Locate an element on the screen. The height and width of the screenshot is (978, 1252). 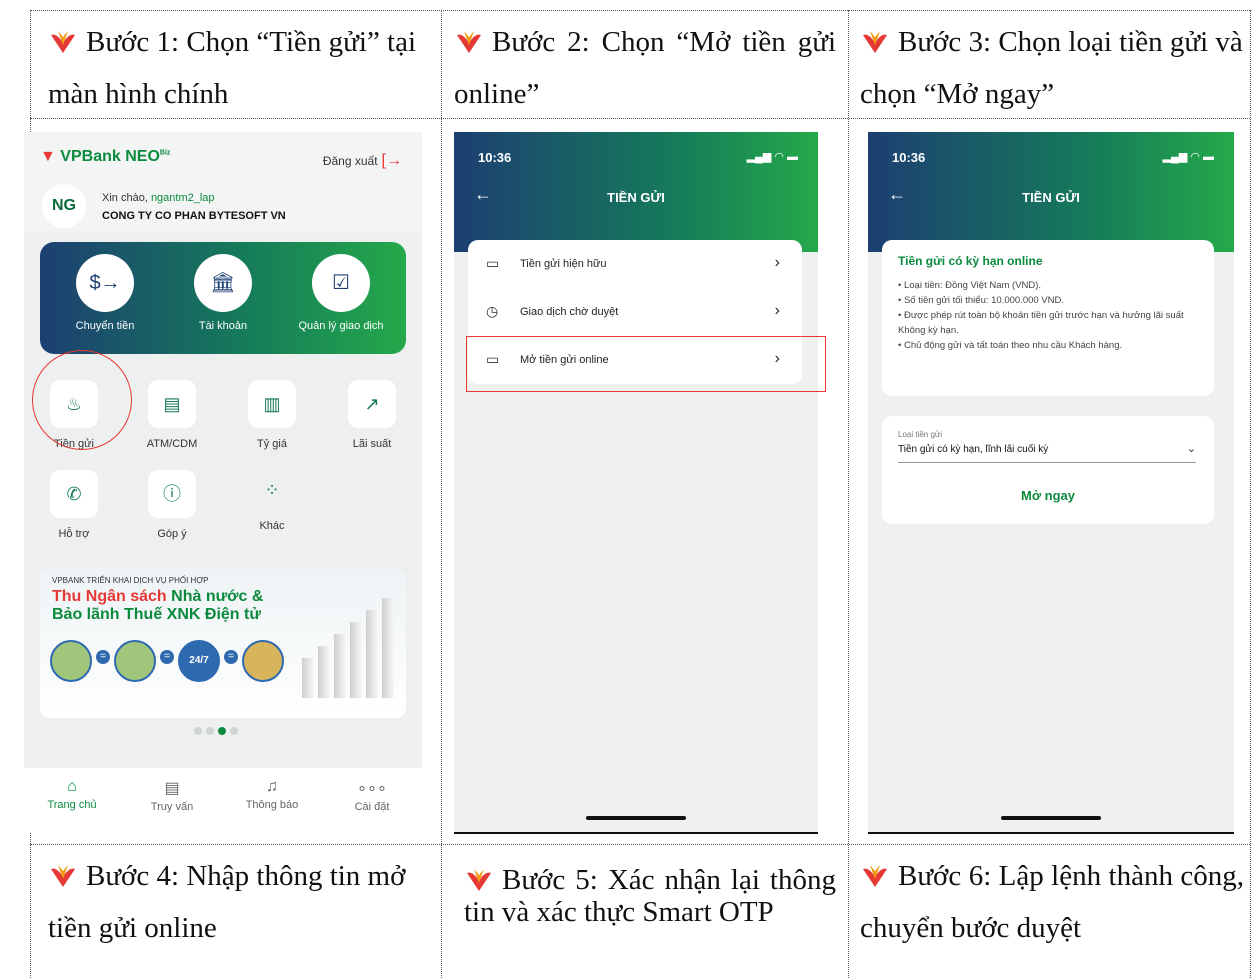
step-2-caption: Bước 2: Chọn “Mở tiền gửi online” is located at coordinates (645, 68).